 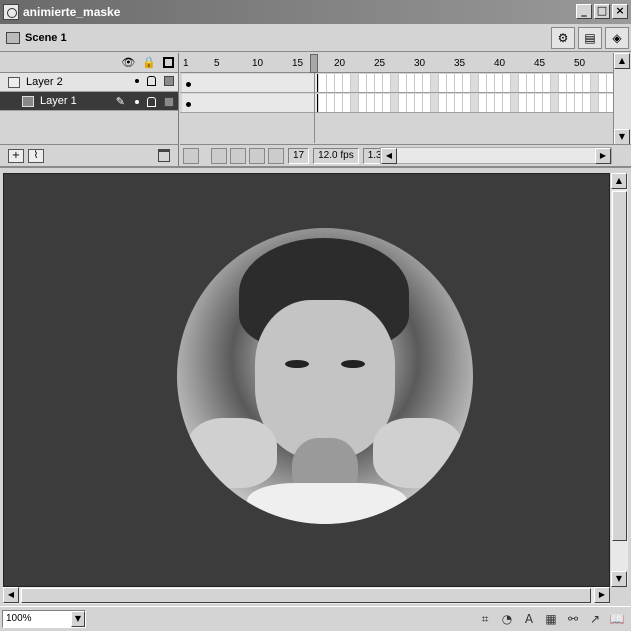 I want to click on add-guide-layer-button: ⌇, so click(x=36, y=155).